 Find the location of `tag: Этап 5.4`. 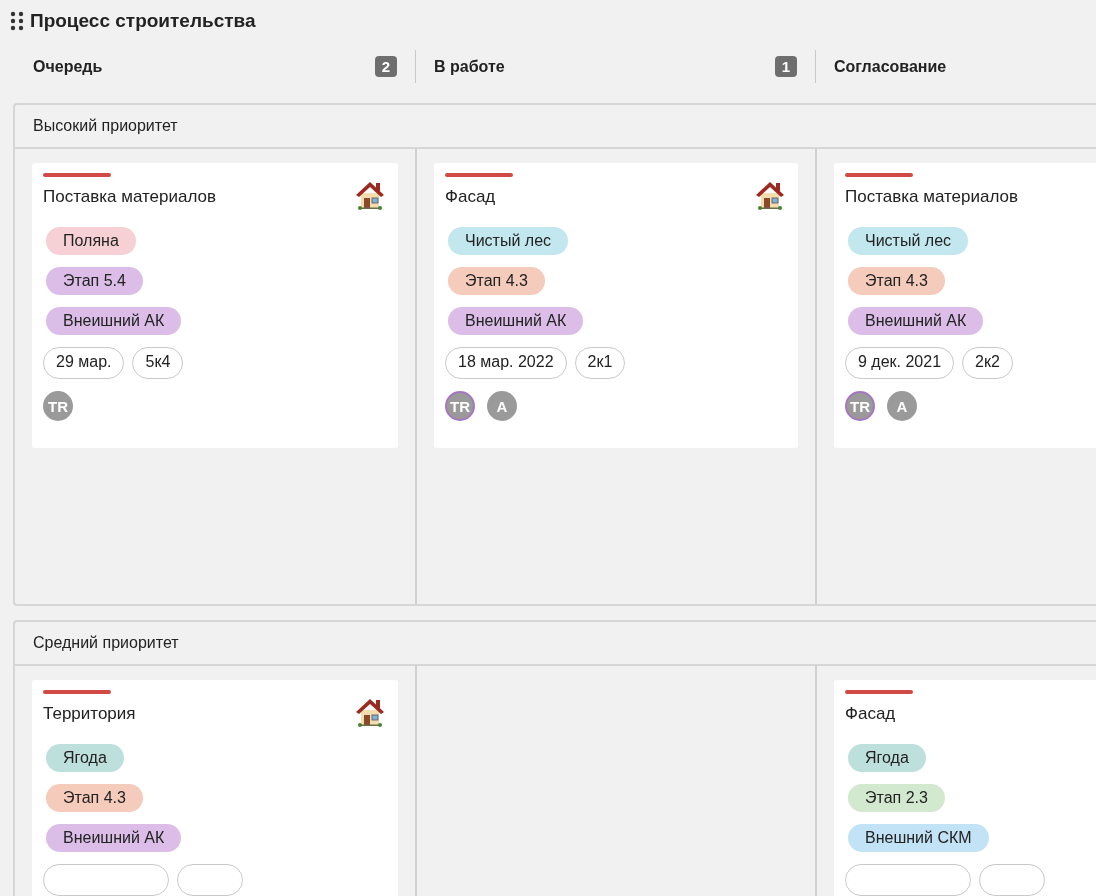

tag: Этап 5.4 is located at coordinates (94, 281).